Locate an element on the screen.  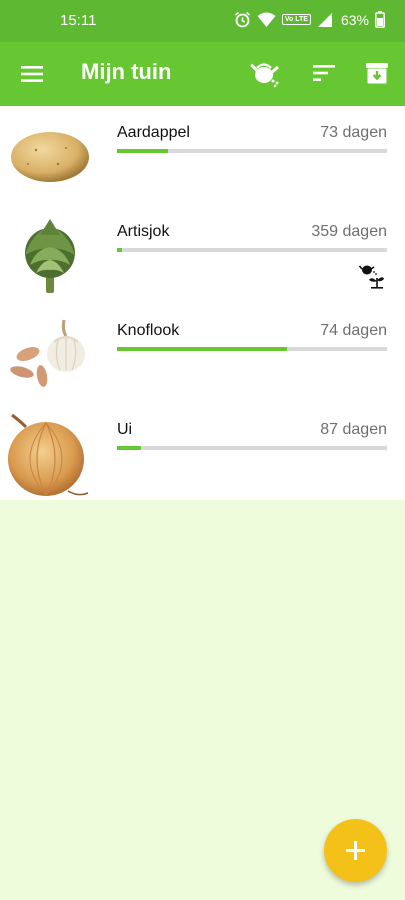
battery-percent: 63% is located at coordinates (354, 19).